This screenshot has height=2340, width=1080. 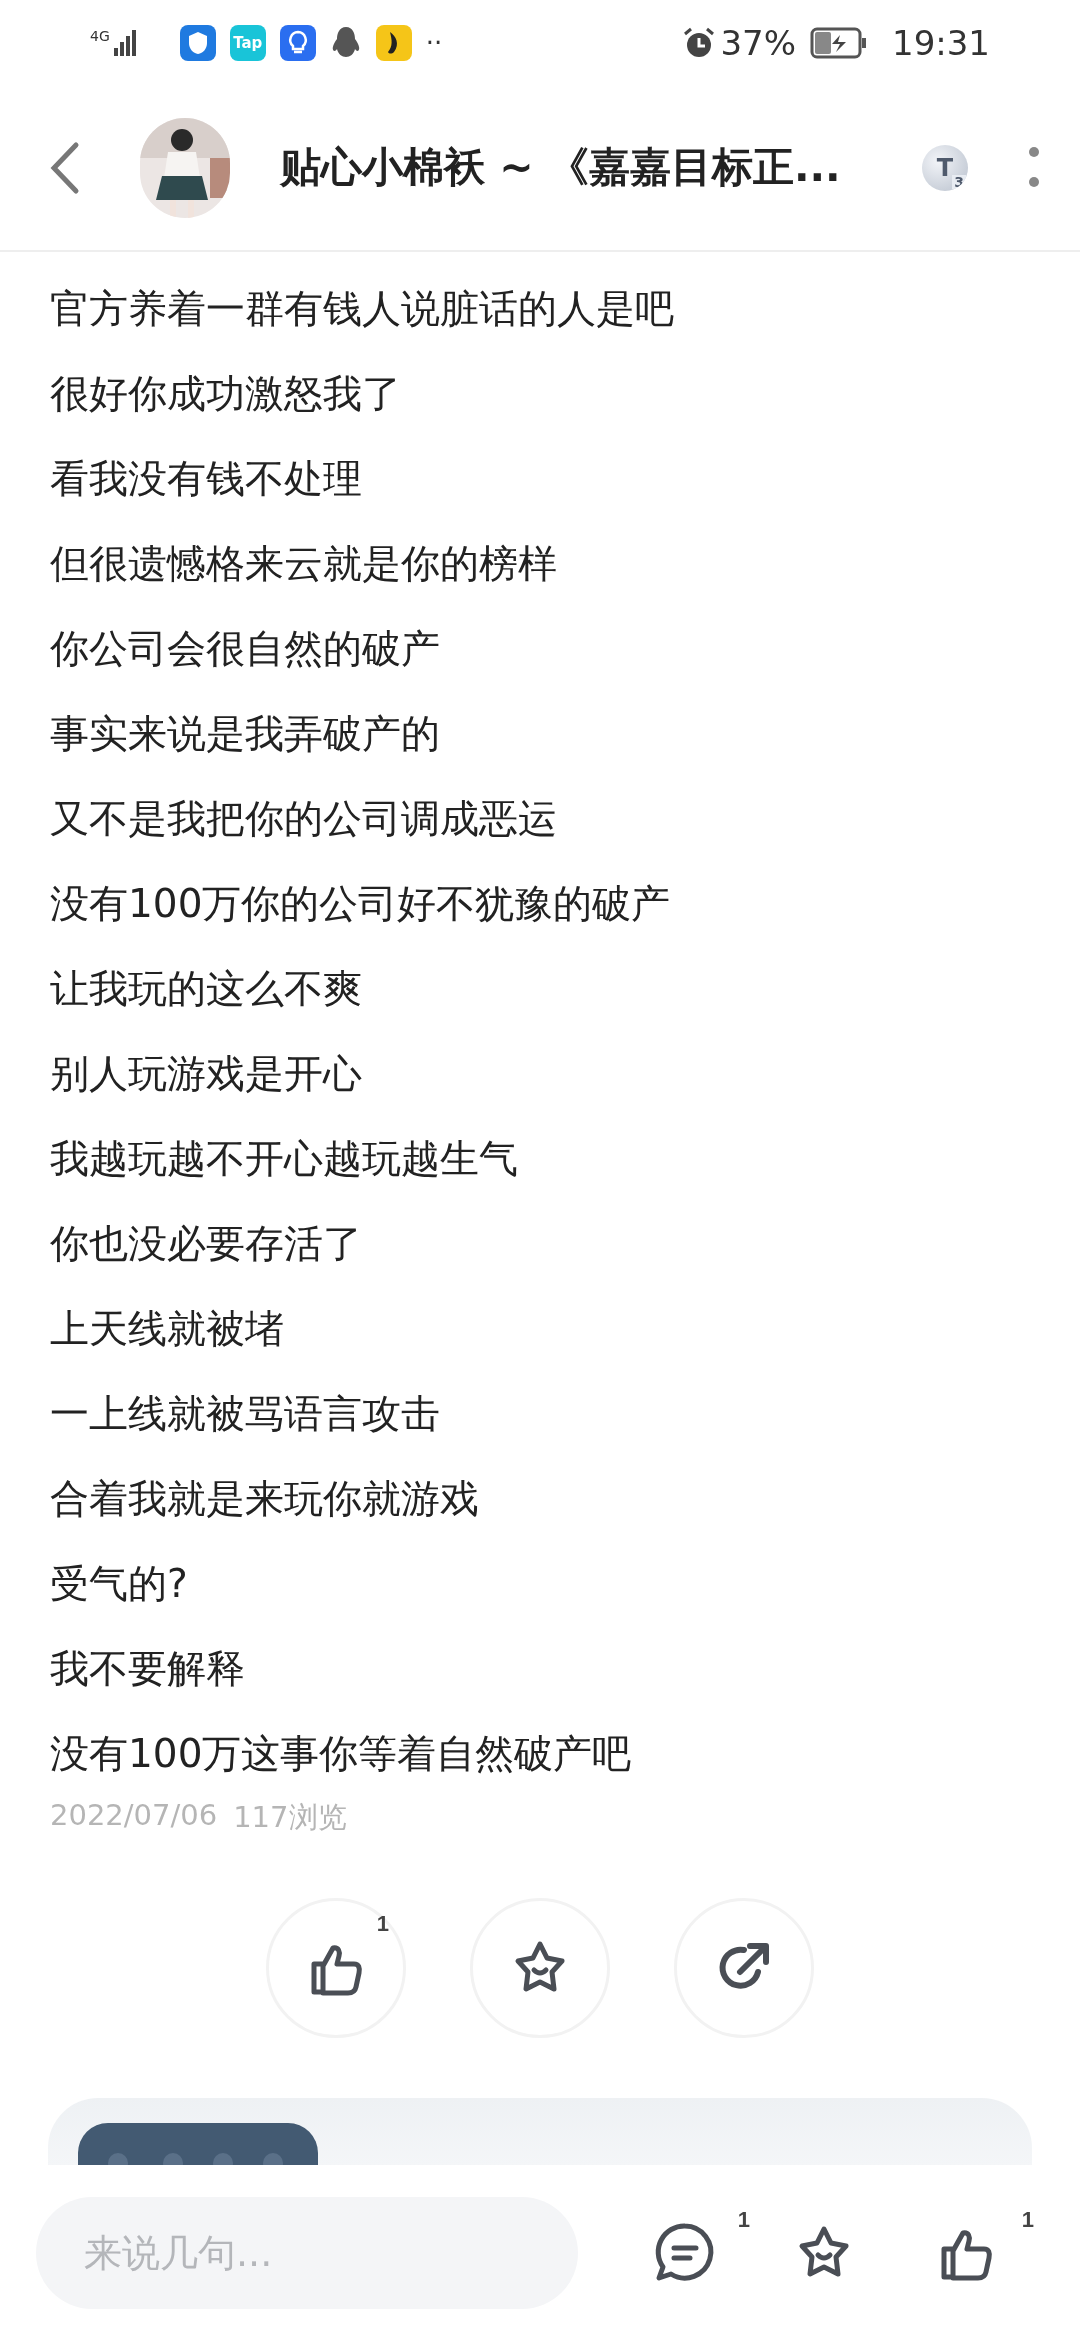 I want to click on more-icon, so click(x=1034, y=167).